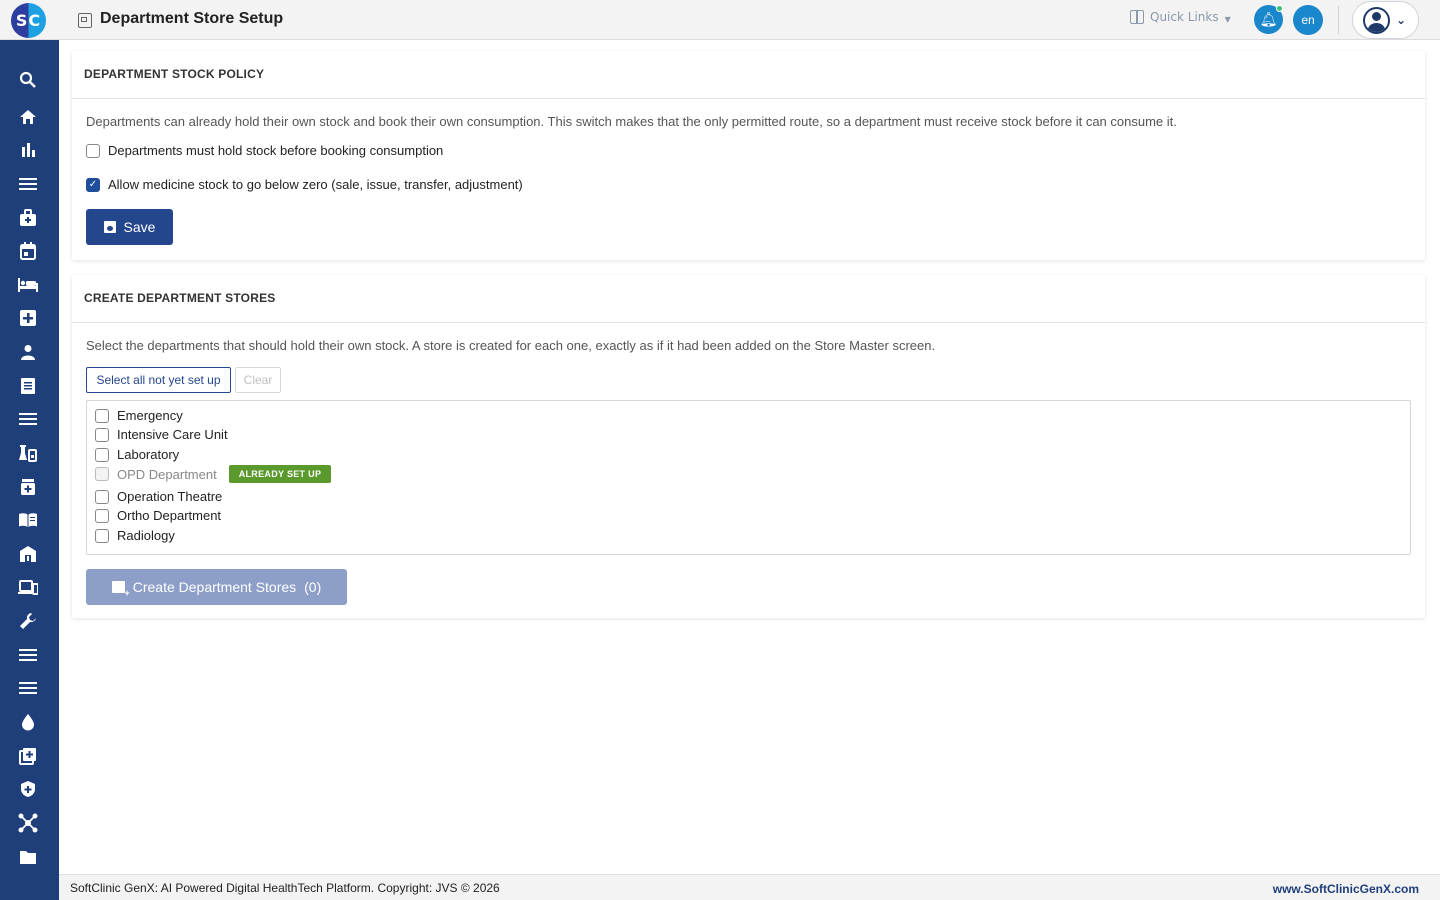 This screenshot has height=900, width=1440. What do you see at coordinates (28, 588) in the screenshot?
I see `devices-icon` at bounding box center [28, 588].